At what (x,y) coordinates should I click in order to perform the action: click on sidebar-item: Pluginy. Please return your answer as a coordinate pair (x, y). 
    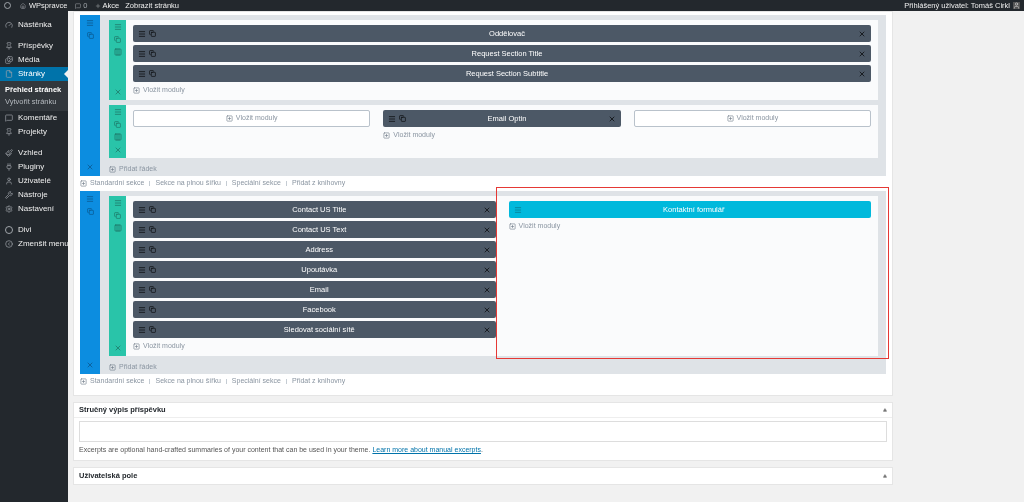
    Looking at the image, I should click on (34, 167).